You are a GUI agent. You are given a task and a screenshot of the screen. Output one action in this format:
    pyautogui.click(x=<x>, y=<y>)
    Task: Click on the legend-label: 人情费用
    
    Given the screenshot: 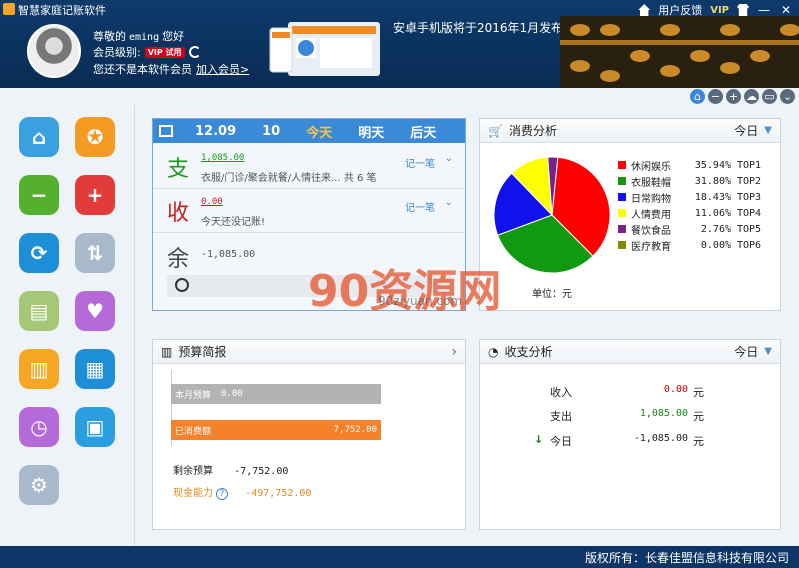 What is the action you would take?
    pyautogui.click(x=651, y=215)
    